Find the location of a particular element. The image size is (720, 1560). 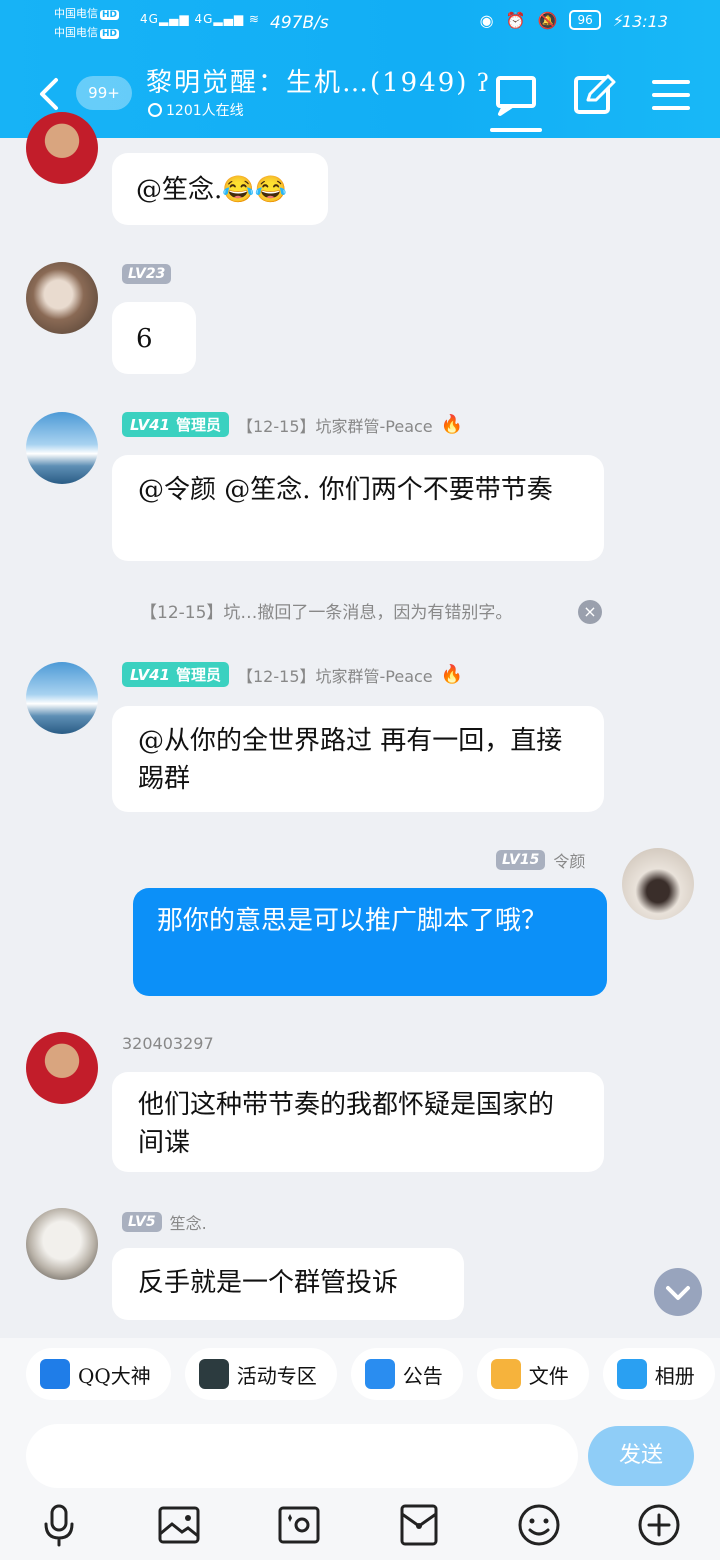

app-label: 文件 is located at coordinates (548, 1375).